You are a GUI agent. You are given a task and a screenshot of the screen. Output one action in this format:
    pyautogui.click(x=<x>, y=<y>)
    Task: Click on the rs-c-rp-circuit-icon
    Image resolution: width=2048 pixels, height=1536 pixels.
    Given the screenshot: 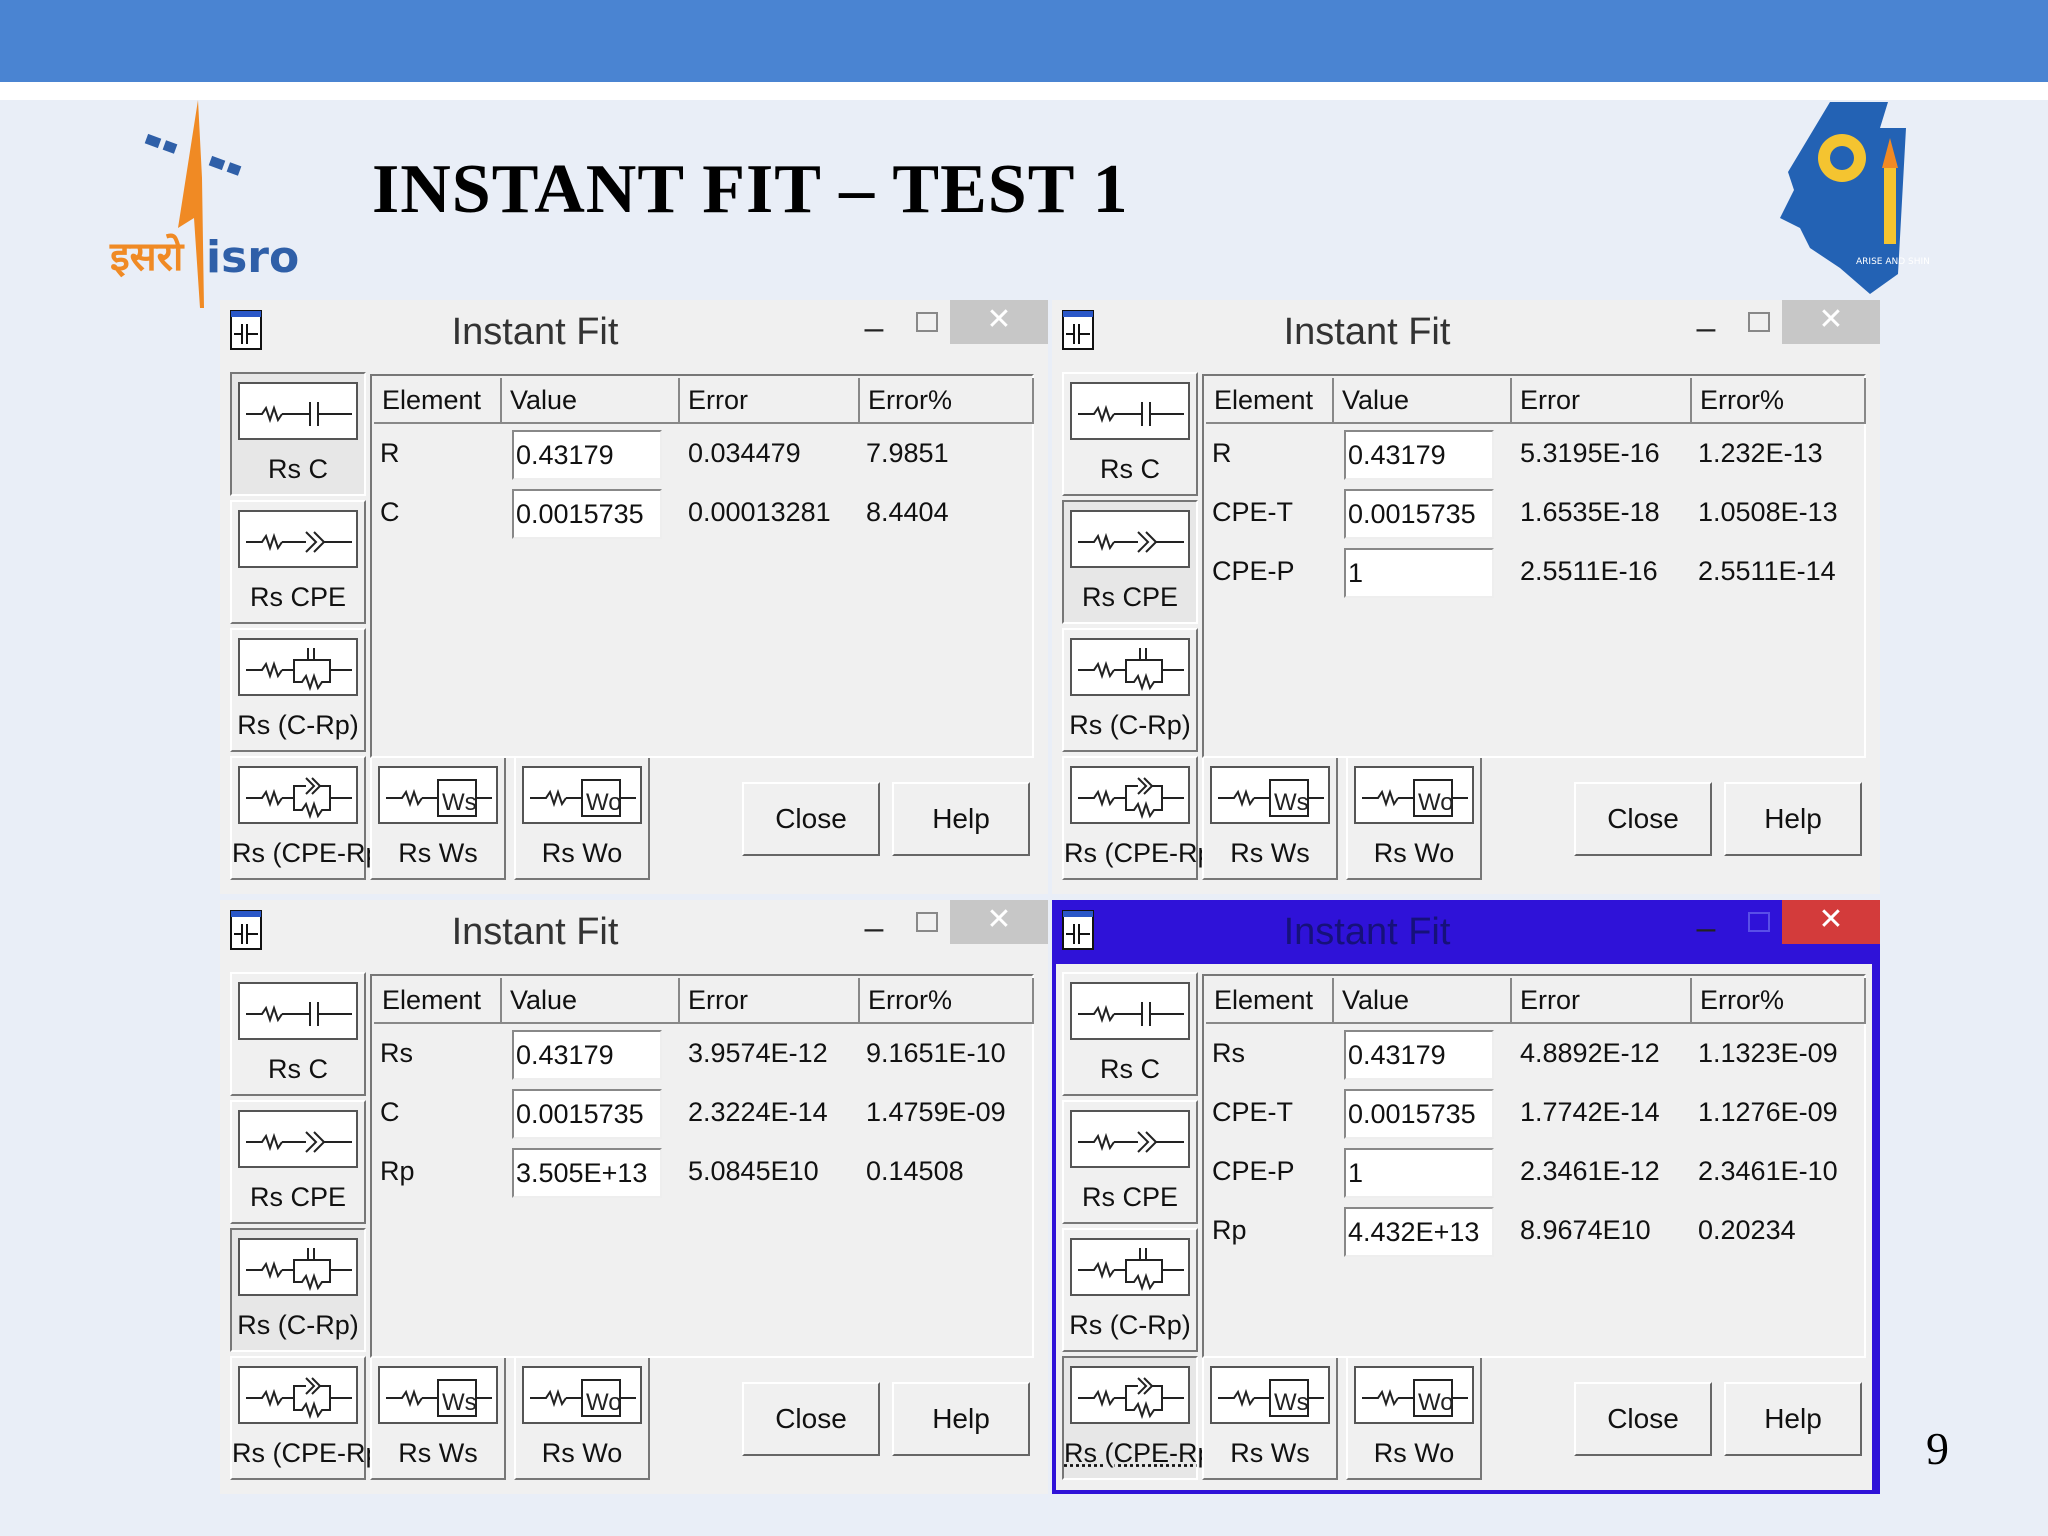 What is the action you would take?
    pyautogui.click(x=298, y=667)
    